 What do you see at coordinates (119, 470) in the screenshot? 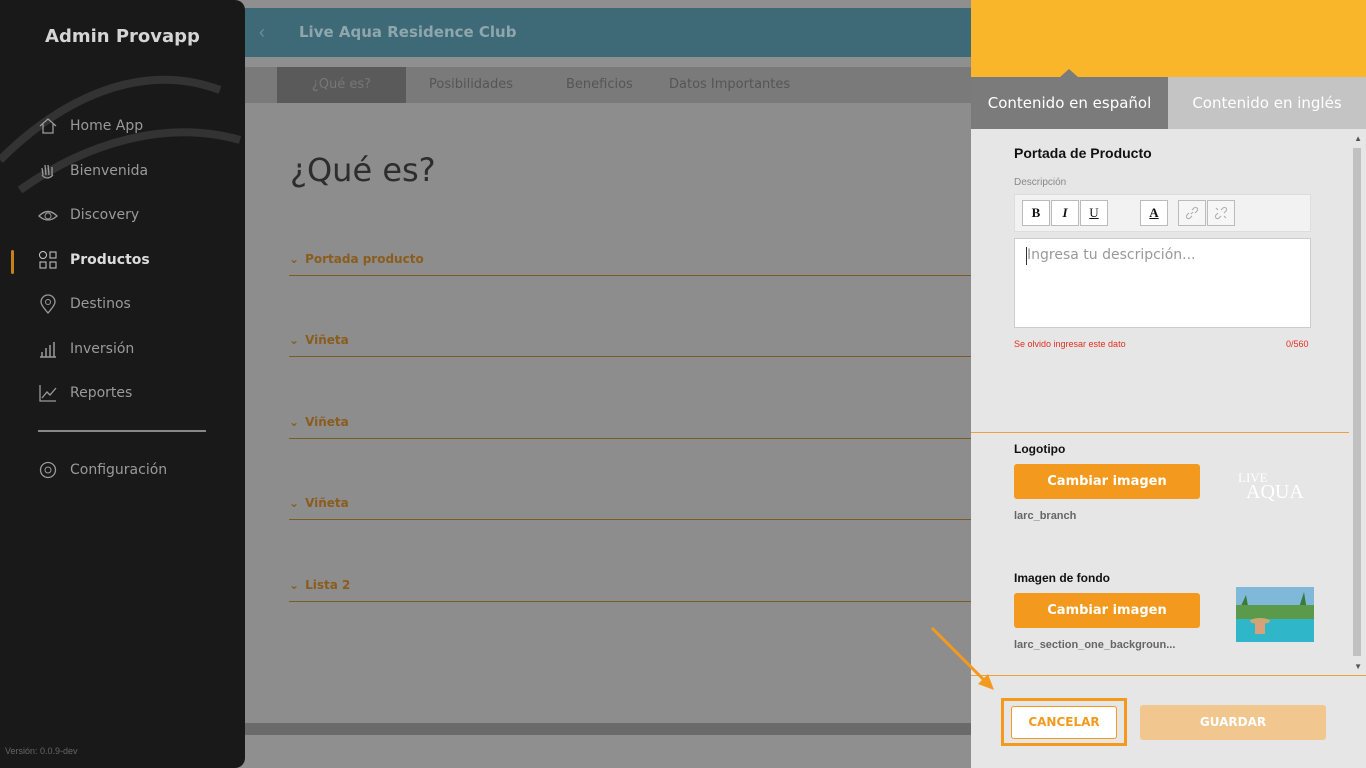
I see `sidebar-item-label: Configuración` at bounding box center [119, 470].